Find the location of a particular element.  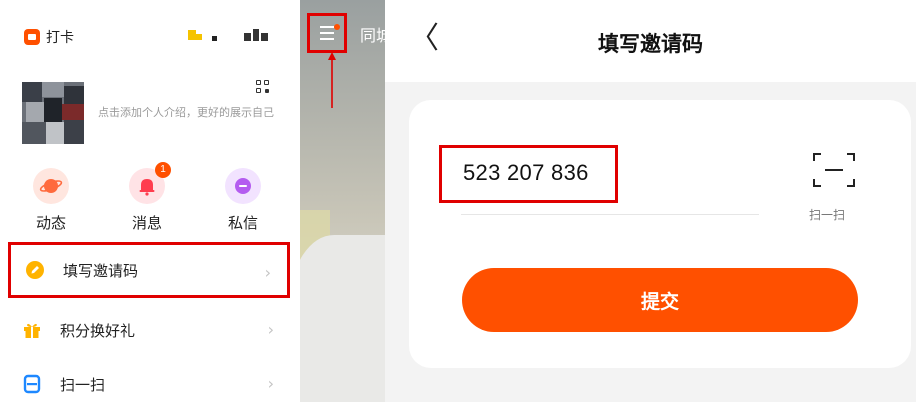

menu-button is located at coordinates (327, 33).